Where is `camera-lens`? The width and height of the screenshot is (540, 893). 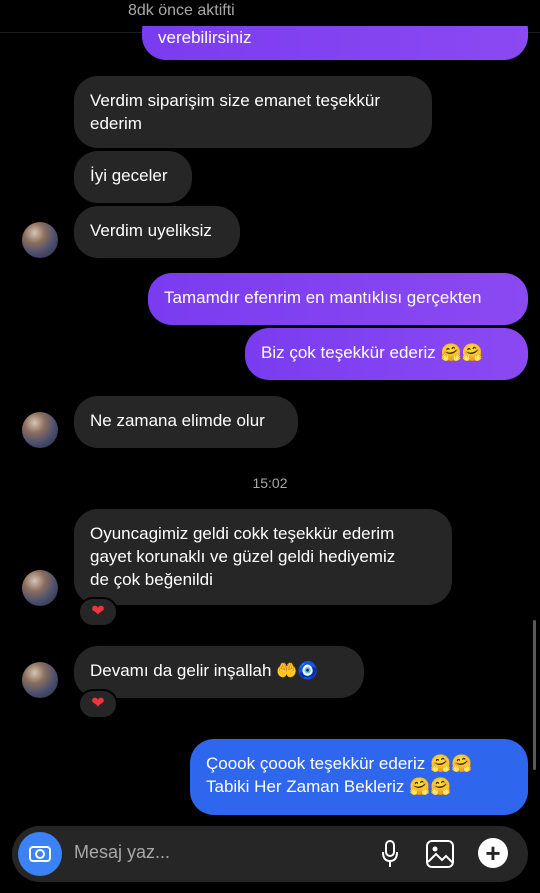 camera-lens is located at coordinates (40, 854).